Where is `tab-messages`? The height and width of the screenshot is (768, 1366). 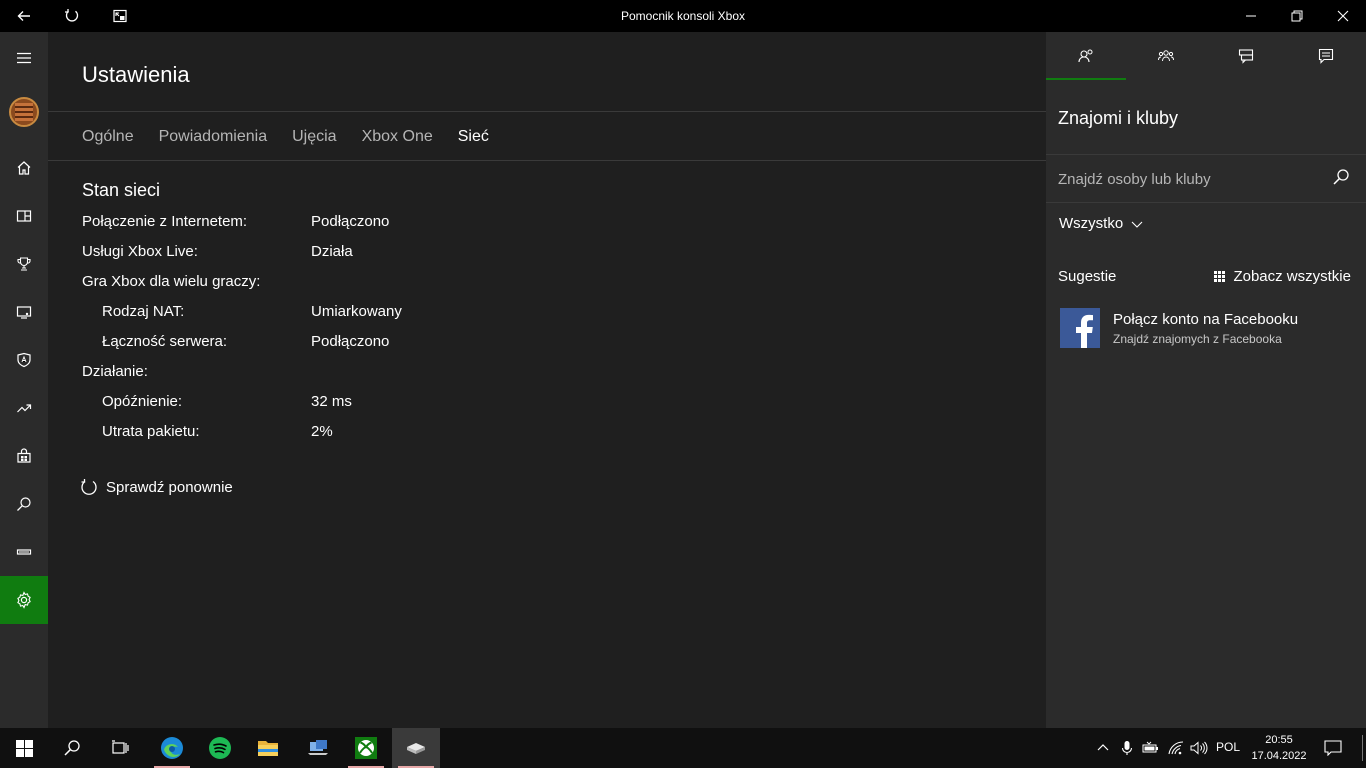 tab-messages is located at coordinates (1246, 56).